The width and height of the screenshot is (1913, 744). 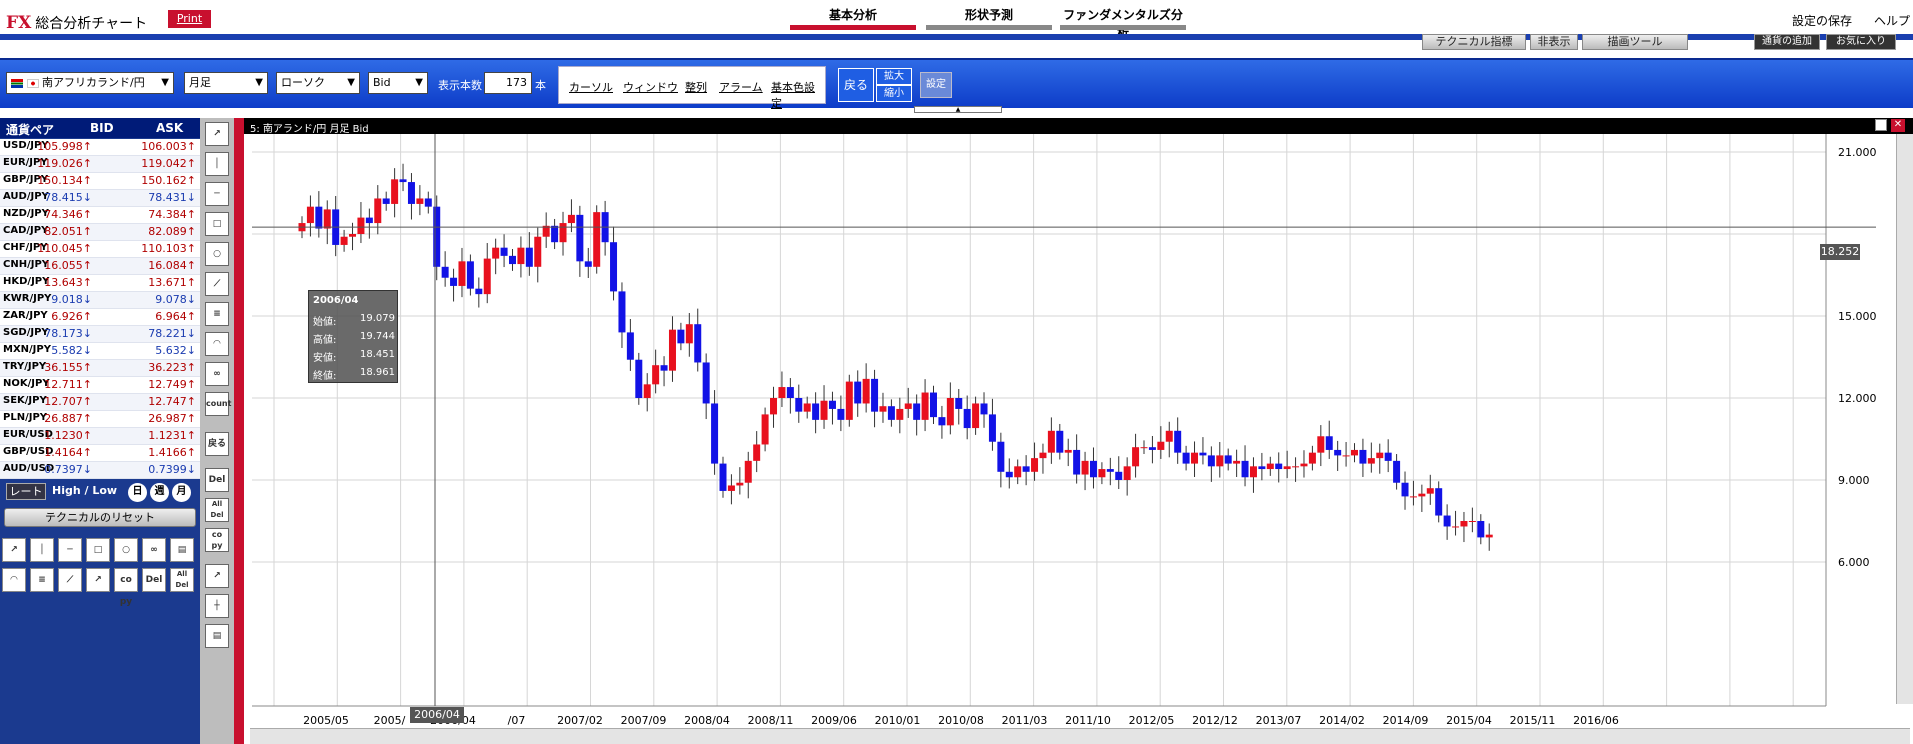 What do you see at coordinates (100, 517) in the screenshot?
I see `technical-reset-button: テクニカルのリセット` at bounding box center [100, 517].